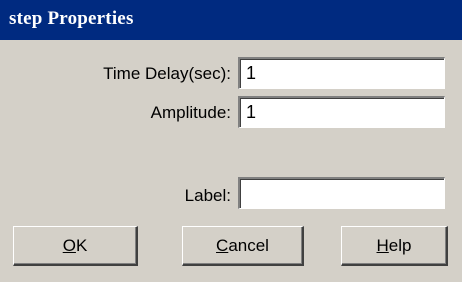  Describe the element at coordinates (400, 245) in the screenshot. I see `help-button-label: elp` at that location.